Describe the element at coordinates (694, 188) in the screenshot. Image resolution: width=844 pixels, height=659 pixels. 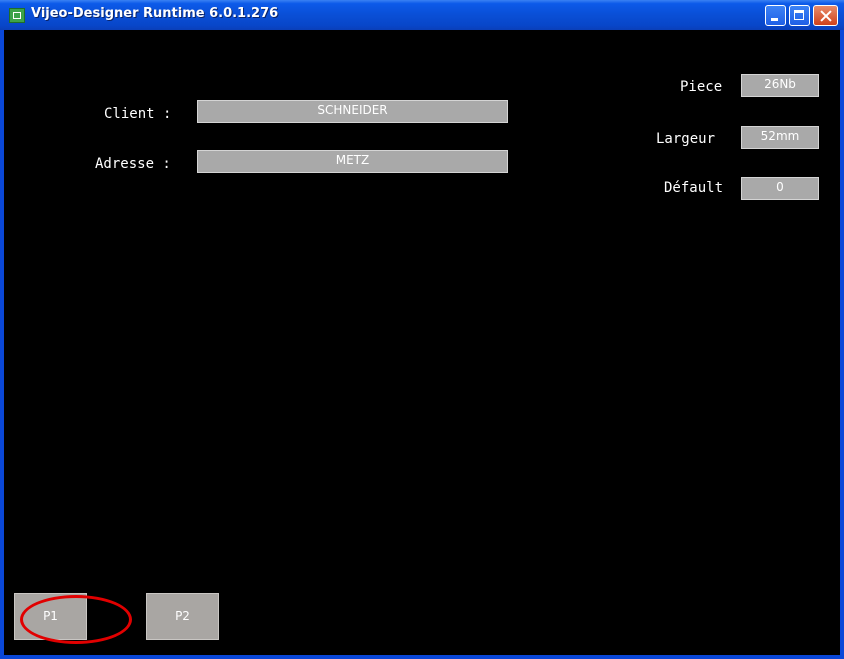
I see `default-label: Défault` at that location.